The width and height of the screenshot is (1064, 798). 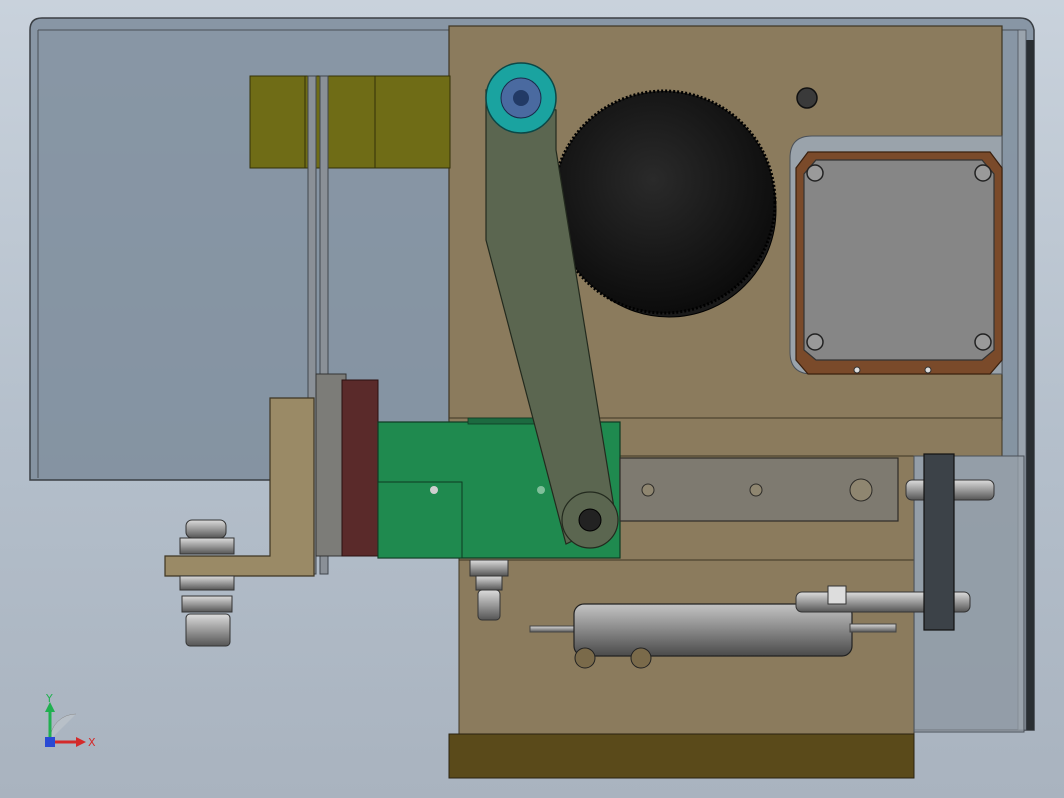 I want to click on x-axis-label: X, so click(x=92, y=742).